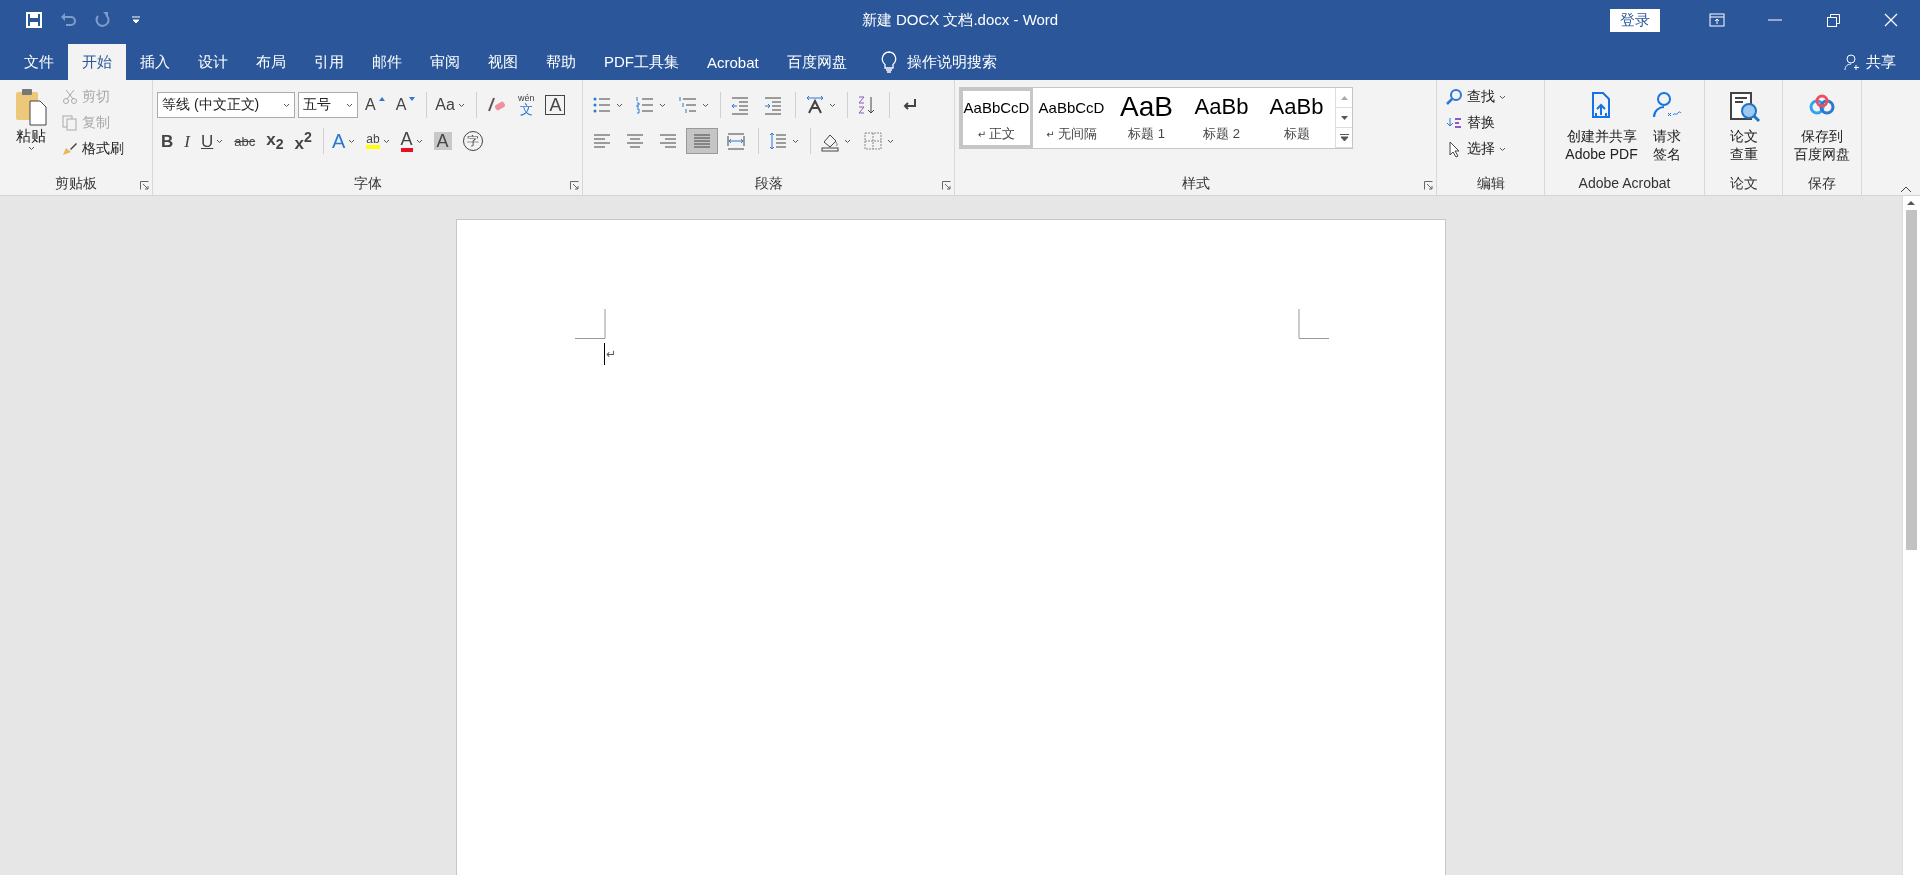 The image size is (1920, 875). What do you see at coordinates (70, 97) in the screenshot?
I see `scissors-icon` at bounding box center [70, 97].